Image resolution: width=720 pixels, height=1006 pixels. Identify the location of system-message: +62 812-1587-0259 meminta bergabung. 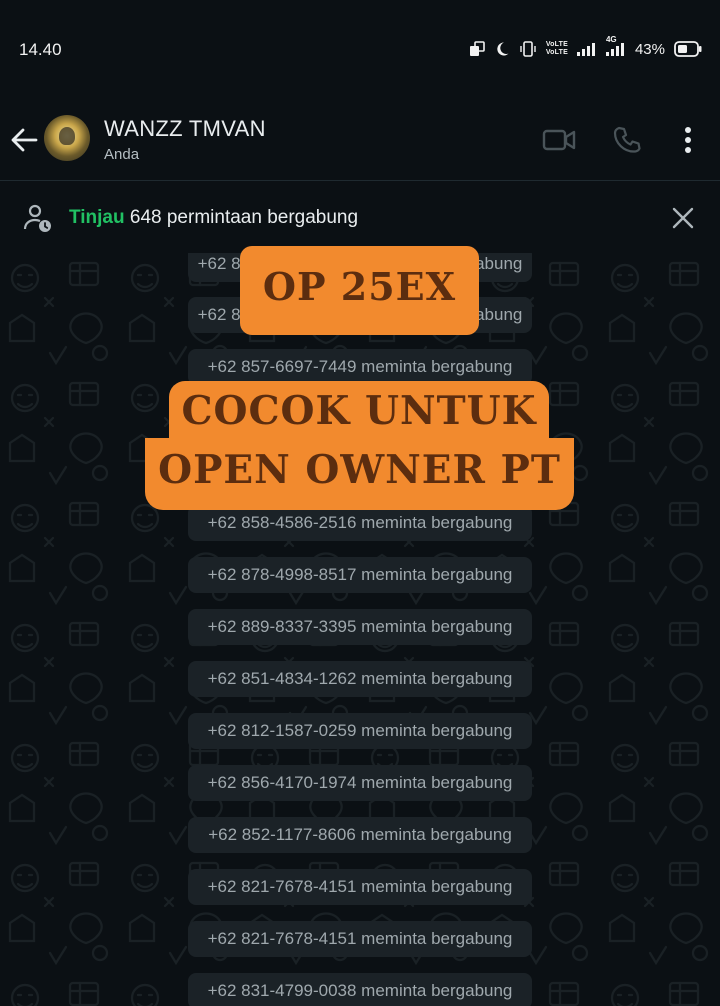
(360, 731).